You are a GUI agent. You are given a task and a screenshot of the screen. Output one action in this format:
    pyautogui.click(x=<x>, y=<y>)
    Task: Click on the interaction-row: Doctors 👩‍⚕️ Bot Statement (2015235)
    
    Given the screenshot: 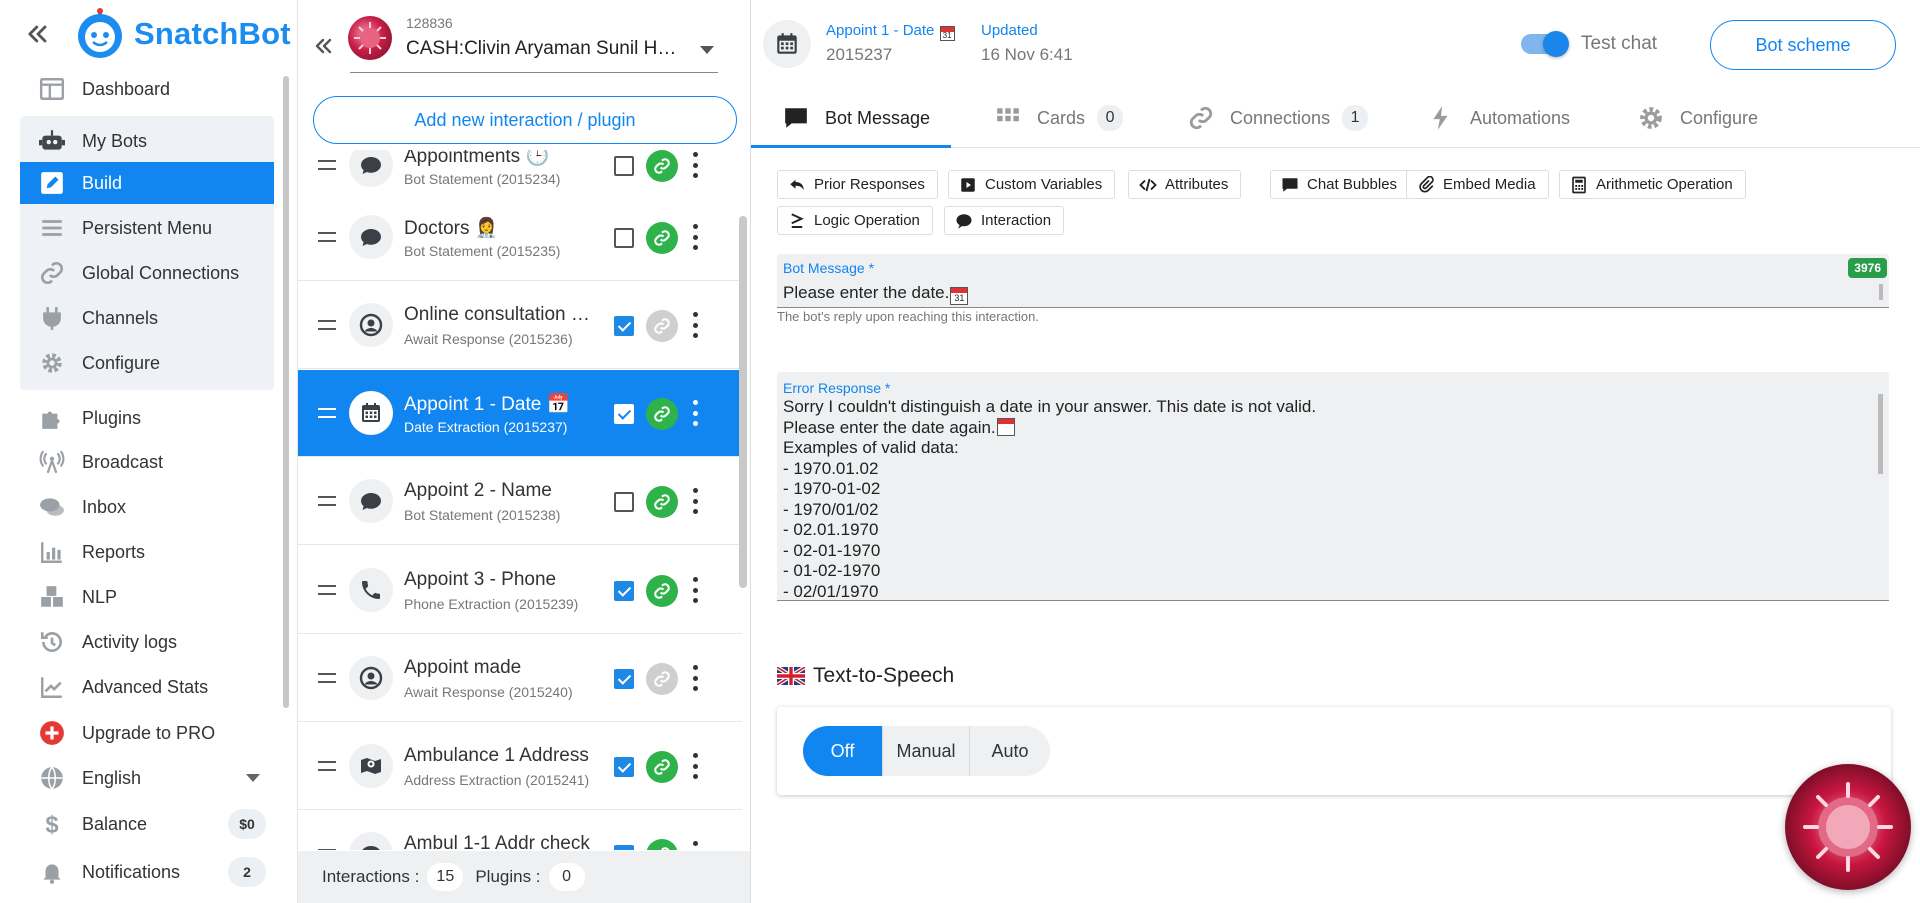 What is the action you would take?
    pyautogui.click(x=520, y=237)
    